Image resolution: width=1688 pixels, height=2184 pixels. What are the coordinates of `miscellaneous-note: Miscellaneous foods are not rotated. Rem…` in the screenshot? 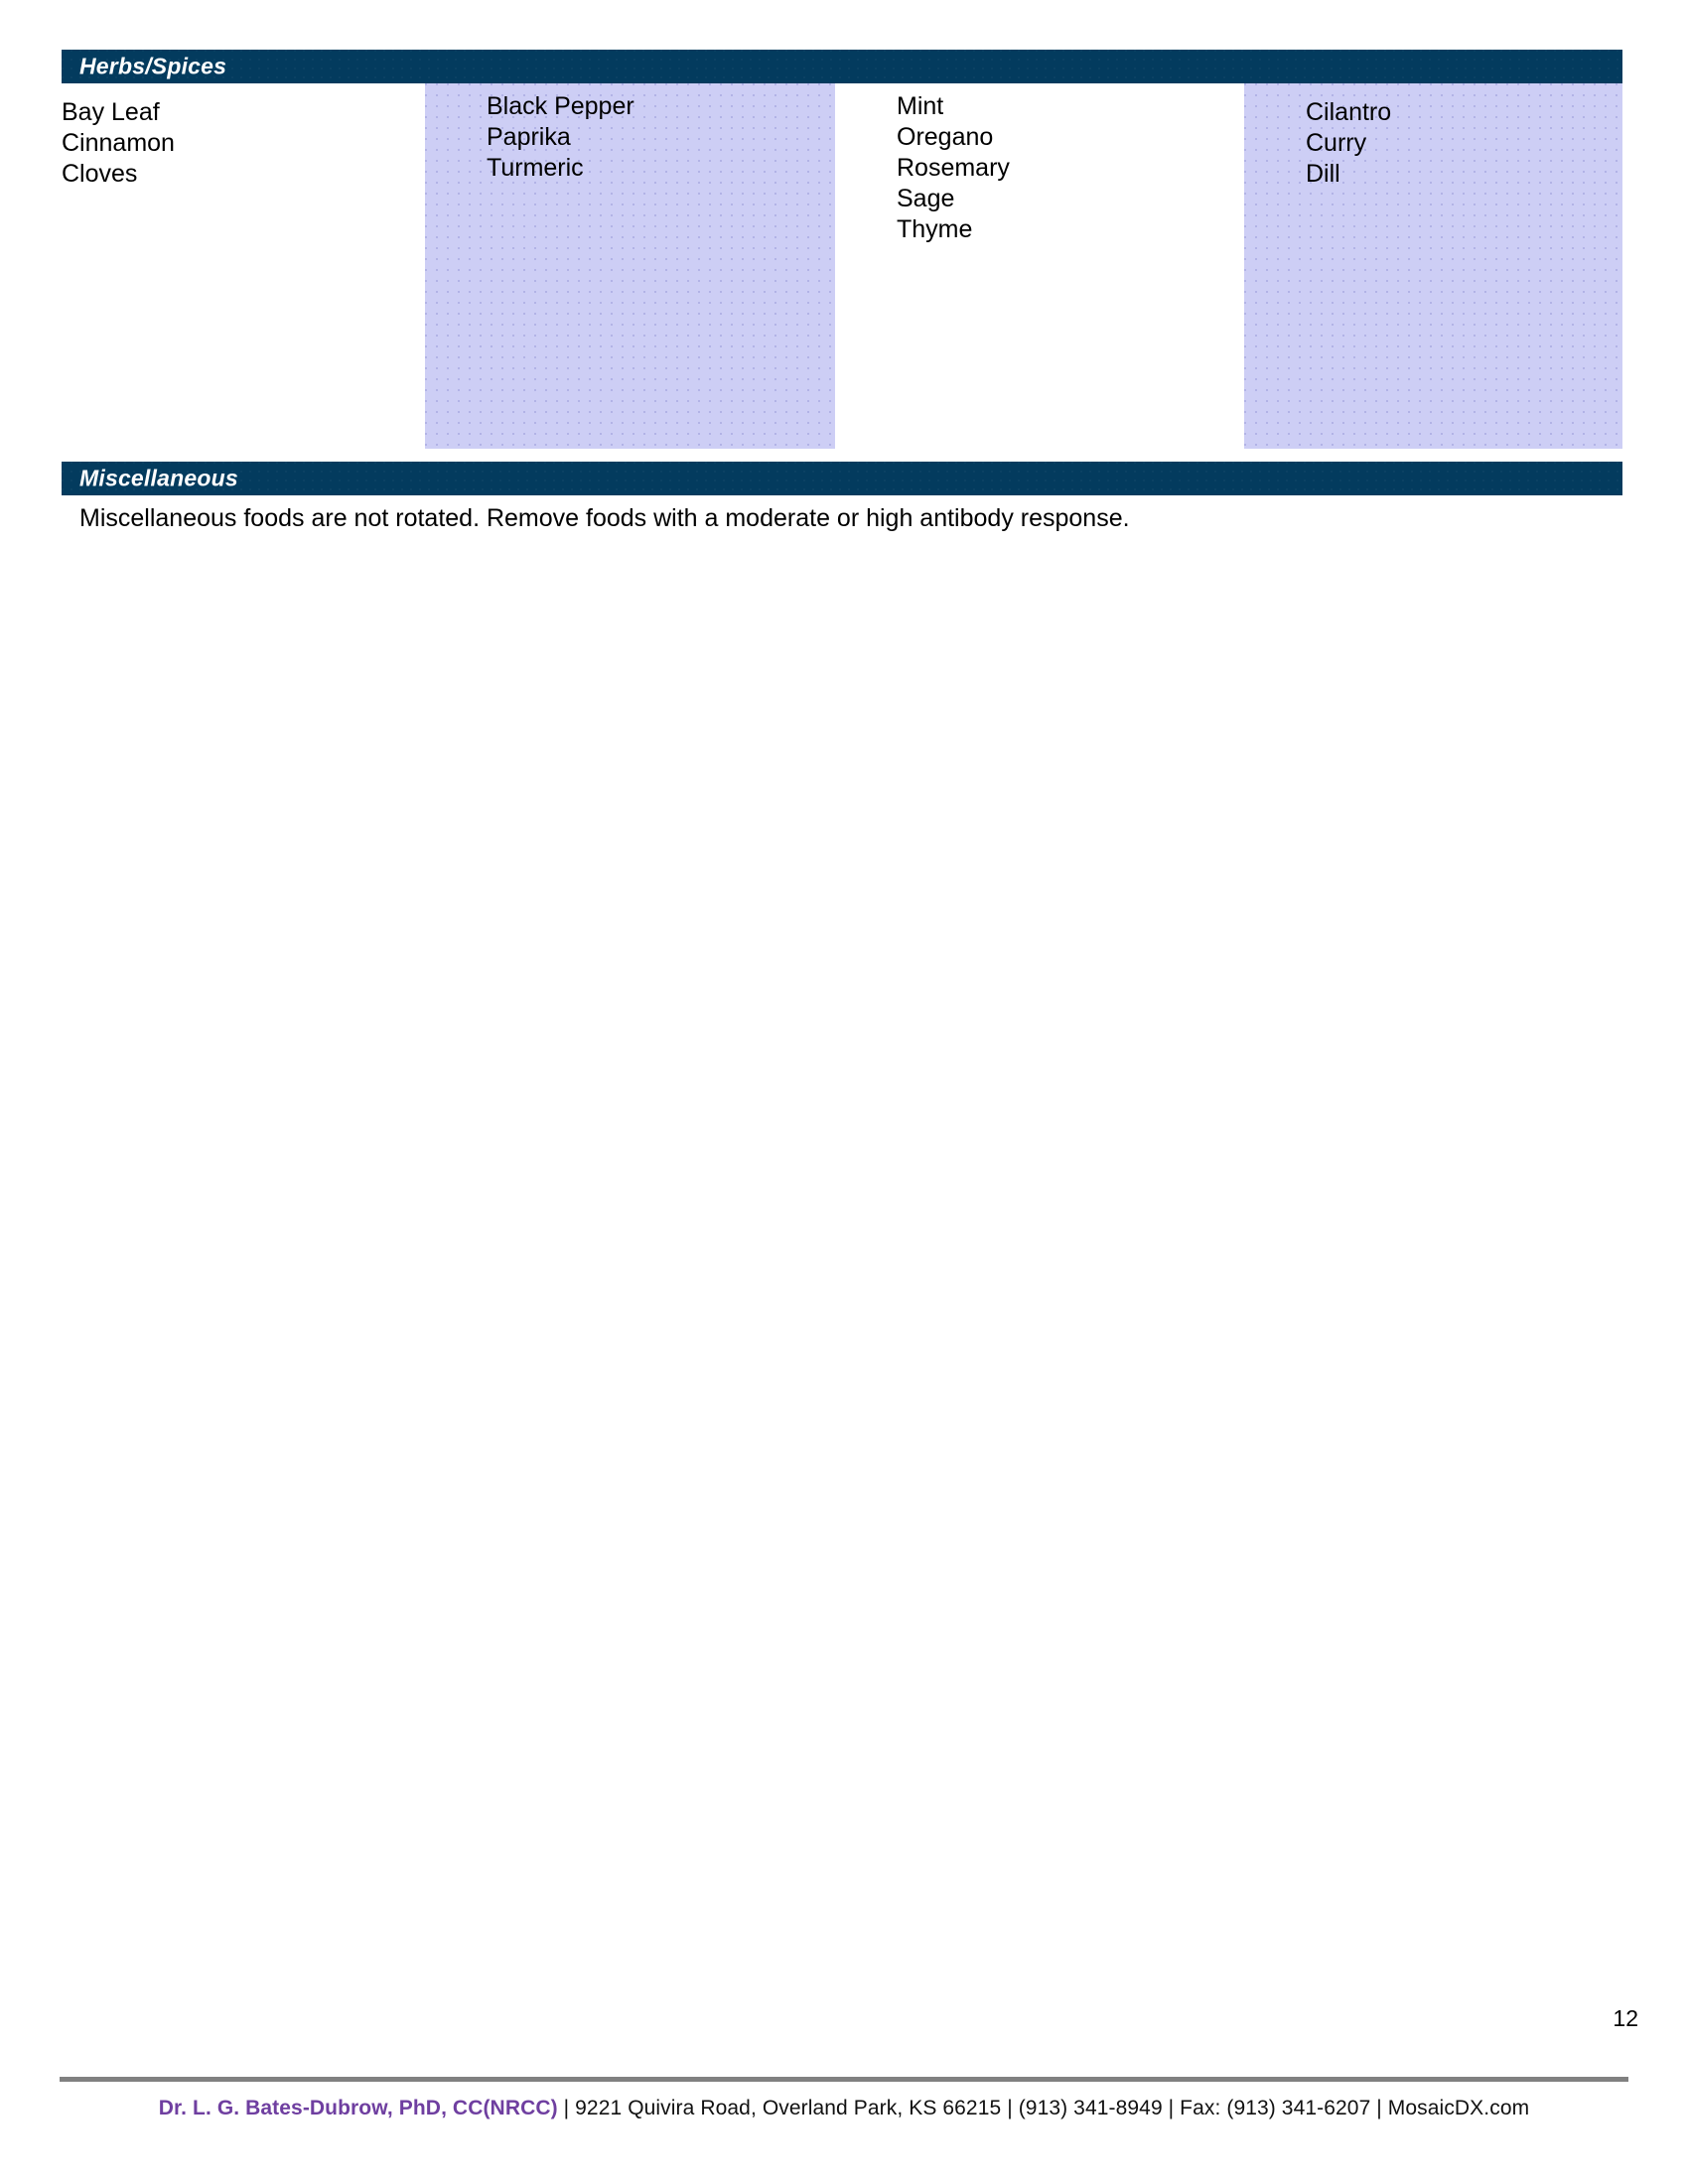 It's located at (604, 518).